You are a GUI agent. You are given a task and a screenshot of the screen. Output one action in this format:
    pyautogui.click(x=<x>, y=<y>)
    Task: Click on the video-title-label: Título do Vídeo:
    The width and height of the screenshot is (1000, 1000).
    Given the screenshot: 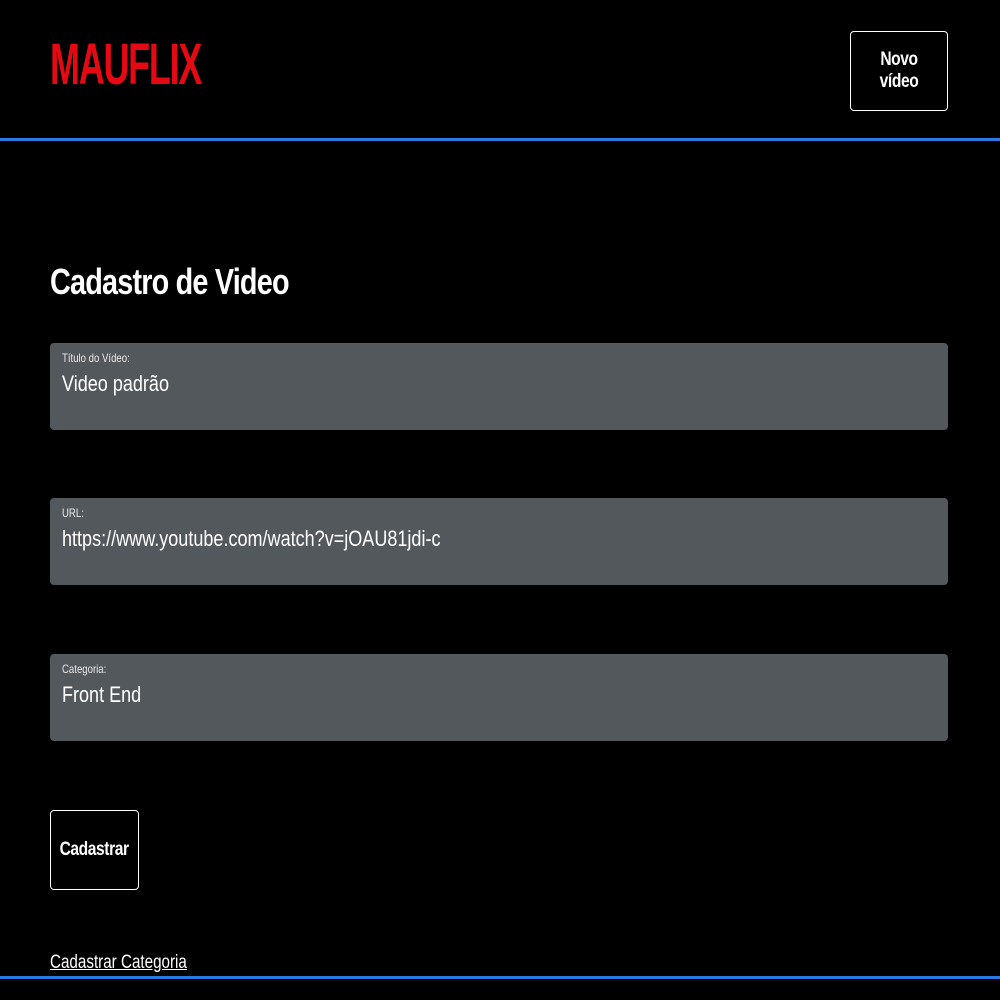 What is the action you would take?
    pyautogui.click(x=96, y=358)
    